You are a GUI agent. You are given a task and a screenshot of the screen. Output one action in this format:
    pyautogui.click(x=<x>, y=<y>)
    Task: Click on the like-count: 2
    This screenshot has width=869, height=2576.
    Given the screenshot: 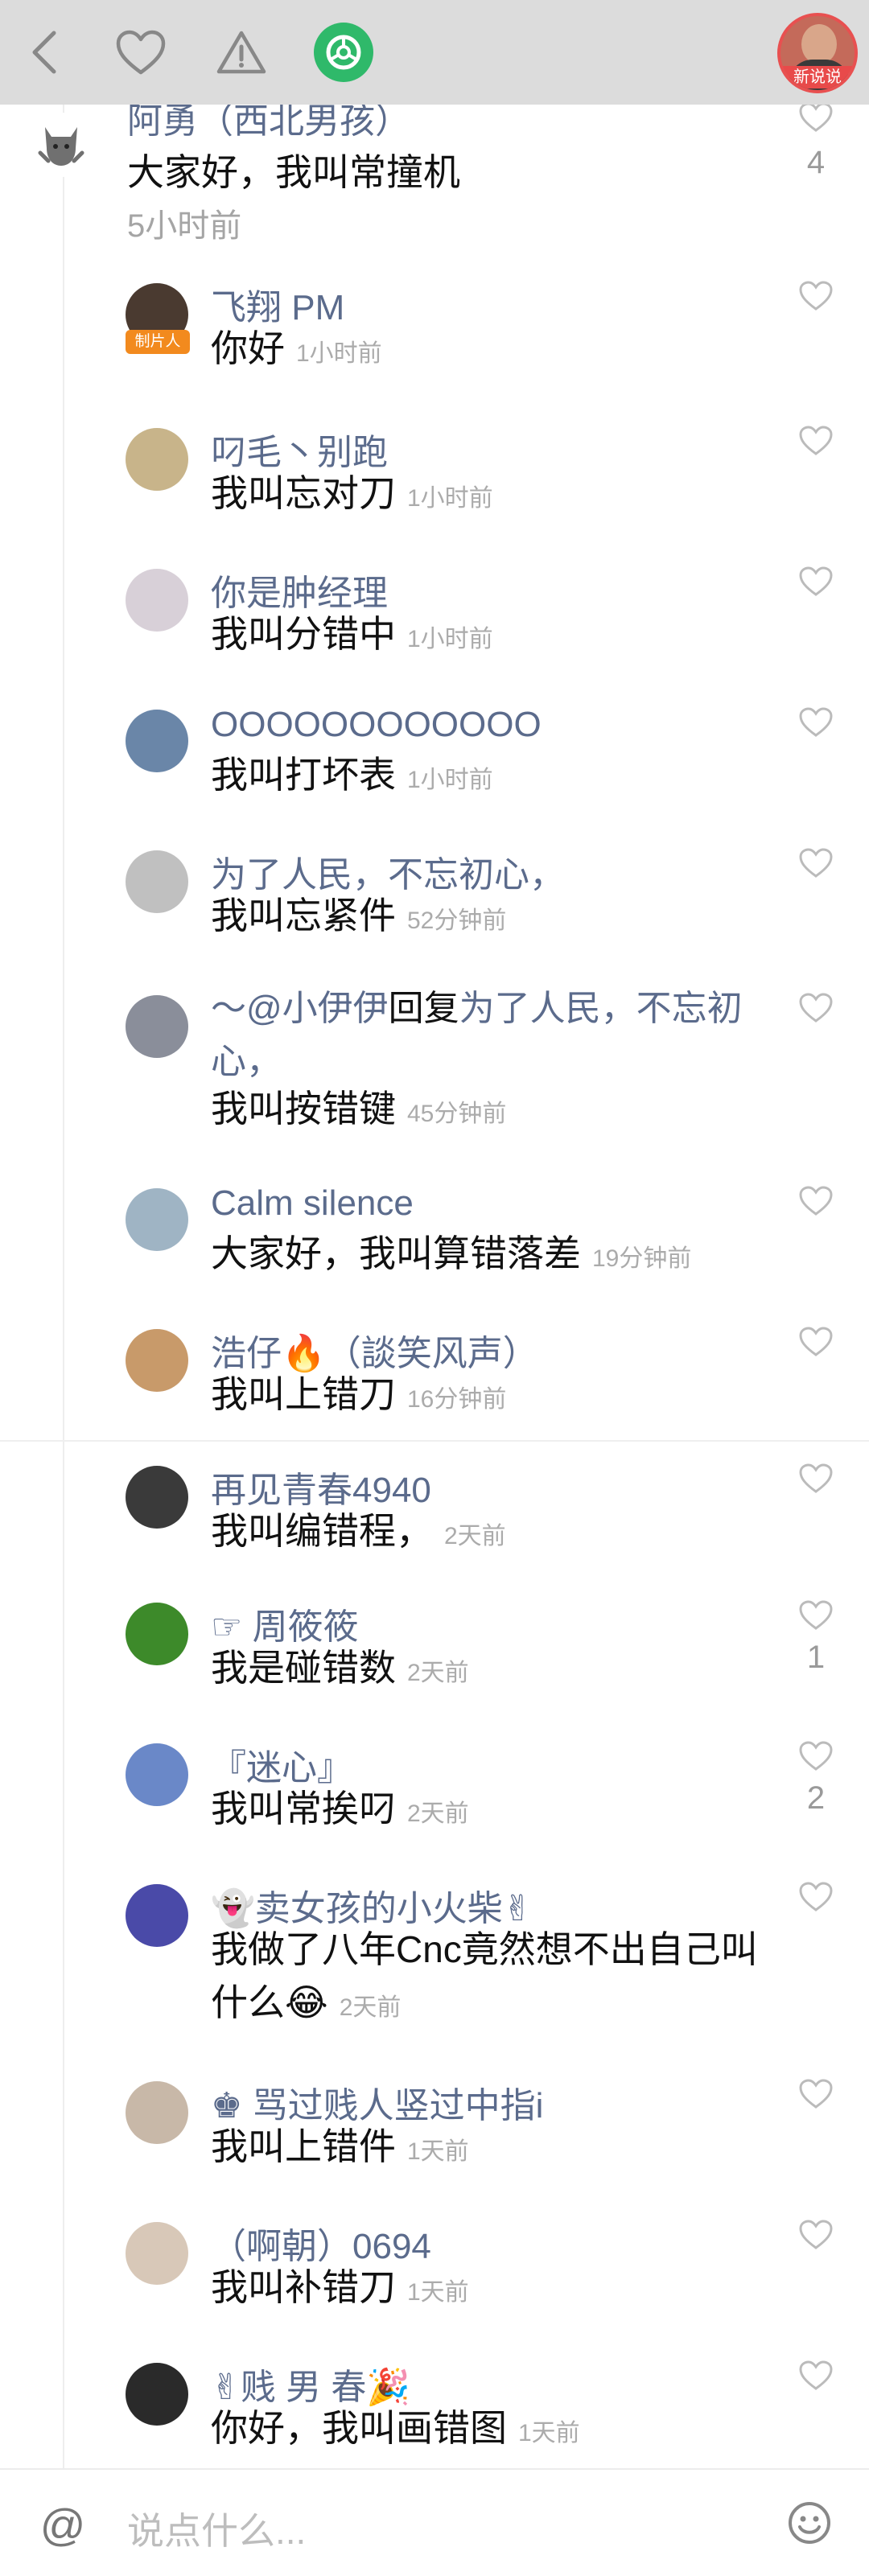 What is the action you would take?
    pyautogui.click(x=816, y=1798)
    